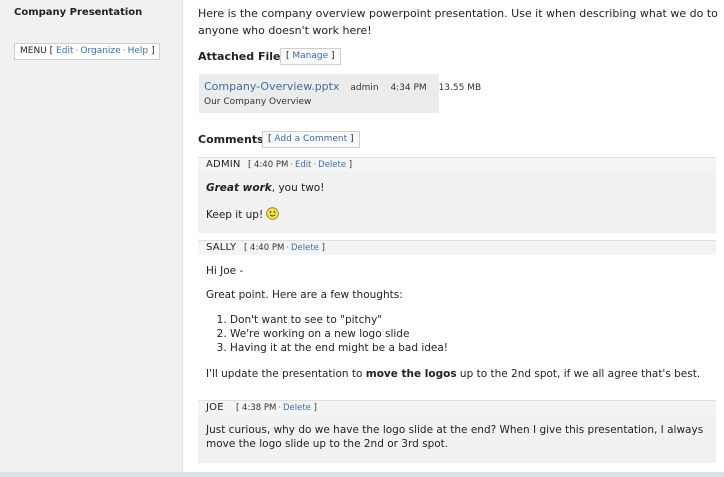 The height and width of the screenshot is (477, 724). Describe the element at coordinates (457, 407) in the screenshot. I see `comment-header: JOE [ 4:38 PM · Delete ]` at that location.